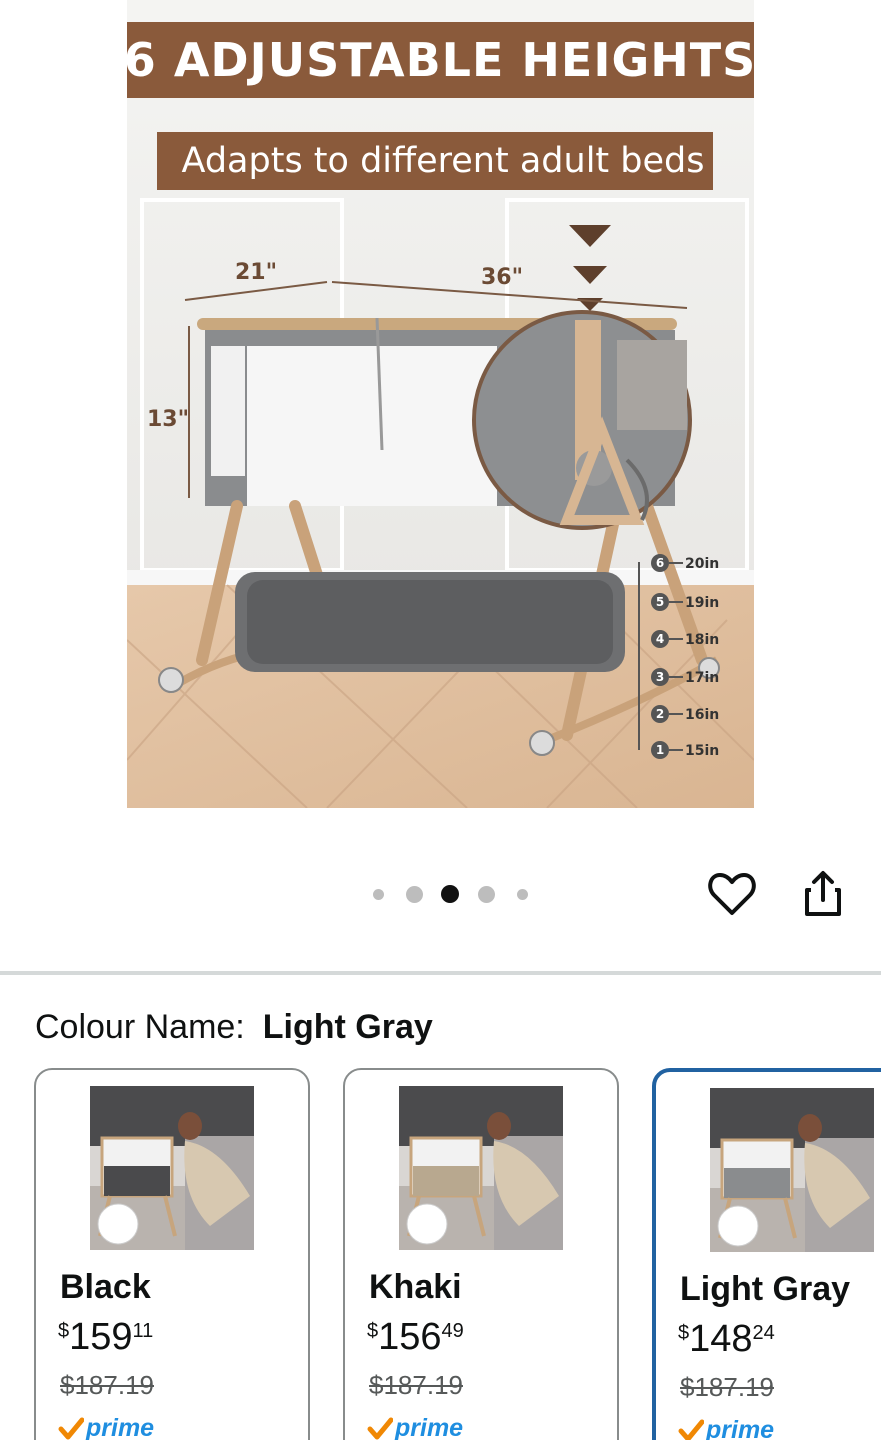 This screenshot has width=881, height=1440. What do you see at coordinates (660, 563) in the screenshot?
I see `height-level-num: 6` at bounding box center [660, 563].